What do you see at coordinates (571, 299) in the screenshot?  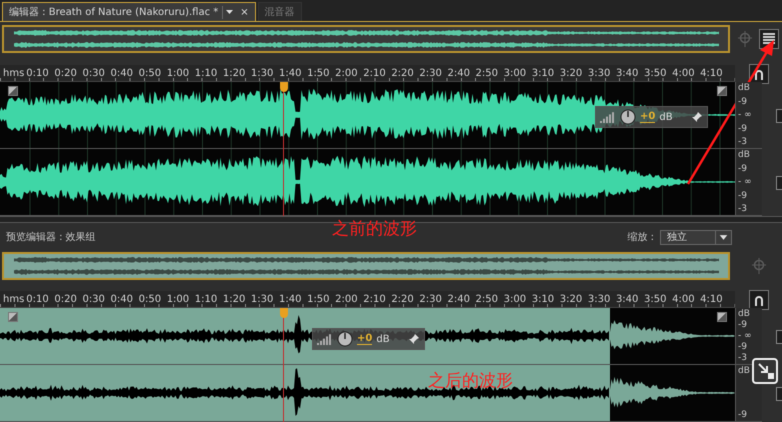 I see `time-label: 3:20` at bounding box center [571, 299].